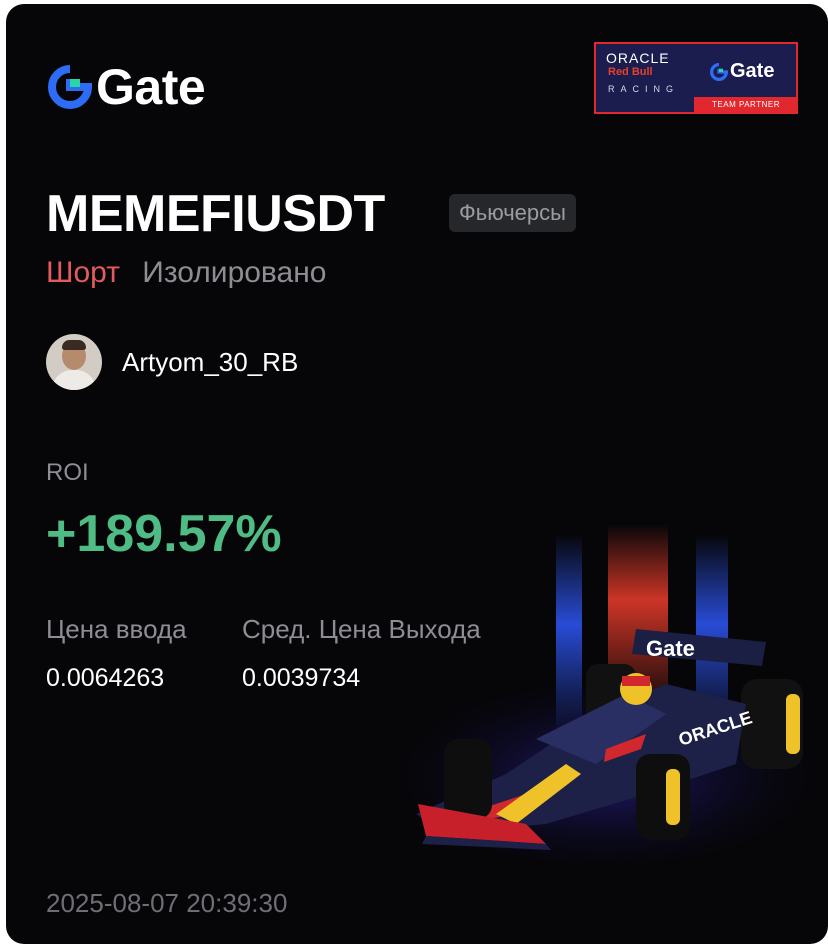  What do you see at coordinates (696, 78) in the screenshot?
I see `team-partner-badge: ORACLE Red Bull RACING Gate TEAM PARTNER` at bounding box center [696, 78].